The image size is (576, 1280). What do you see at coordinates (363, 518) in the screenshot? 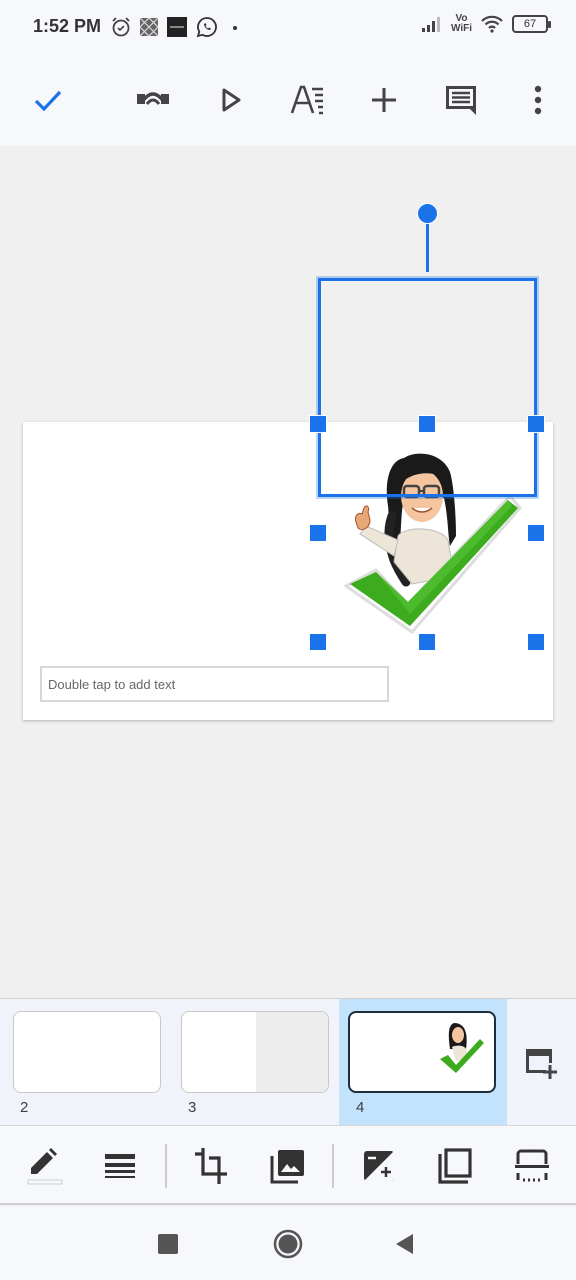
I see `avatar-thumb` at bounding box center [363, 518].